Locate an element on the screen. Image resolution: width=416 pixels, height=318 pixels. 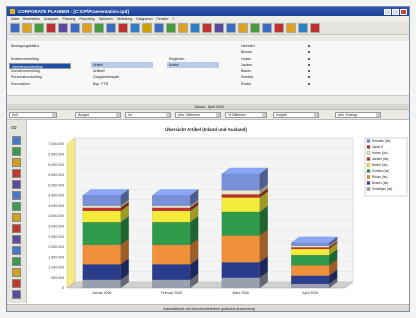
dim-item-label: Blazer is located at coordinates (246, 71).